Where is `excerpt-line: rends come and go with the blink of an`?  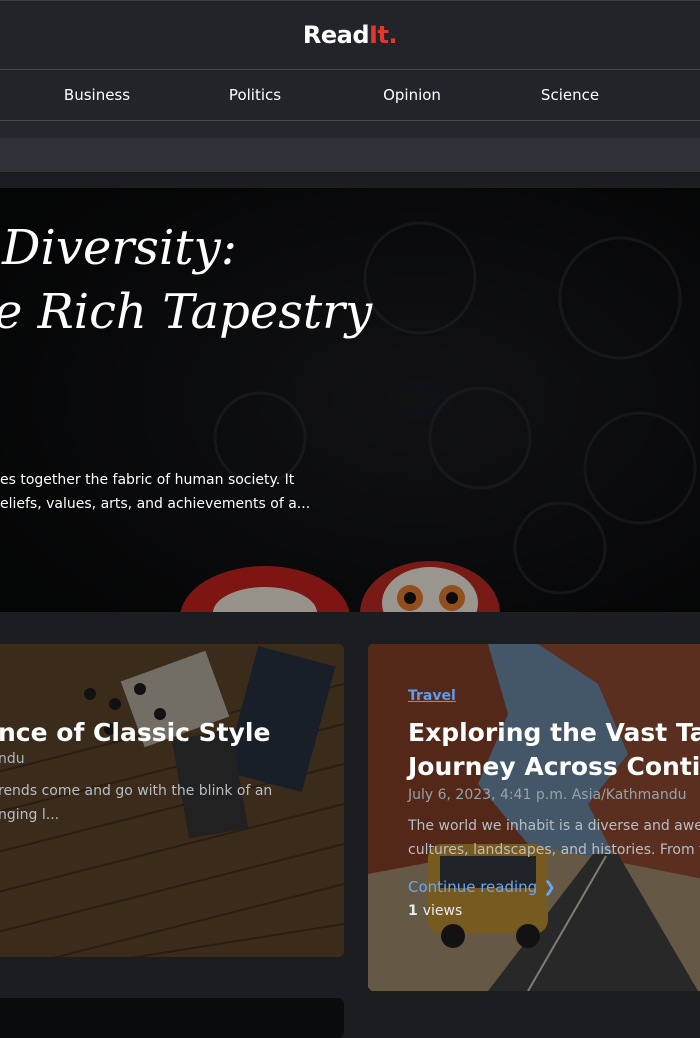 excerpt-line: rends come and go with the blink of an is located at coordinates (136, 791).